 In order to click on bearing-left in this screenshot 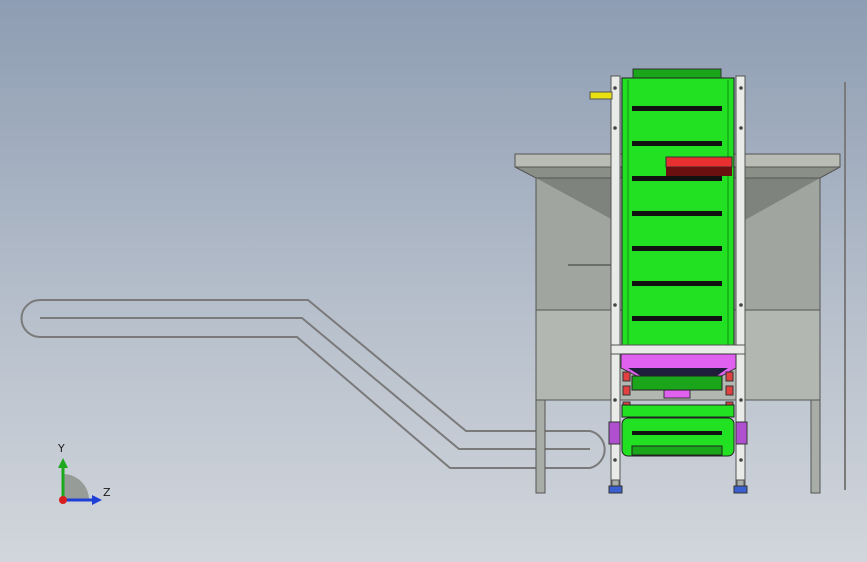, I will do `click(614, 433)`.